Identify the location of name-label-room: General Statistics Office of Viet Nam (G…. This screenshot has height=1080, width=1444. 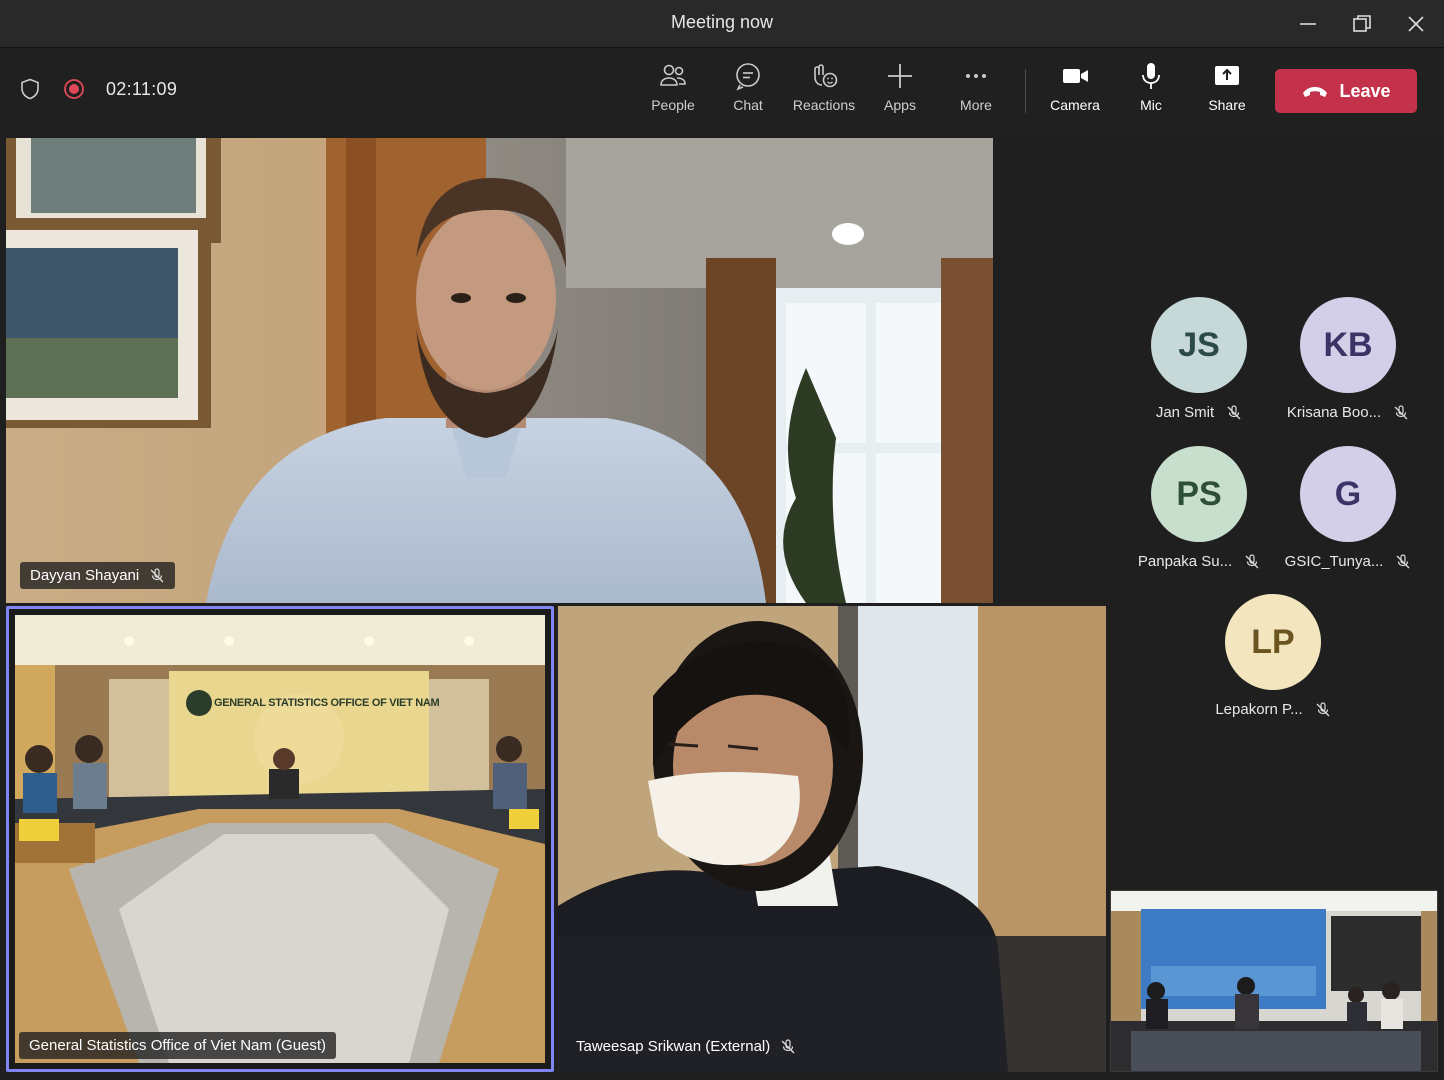
(178, 1045).